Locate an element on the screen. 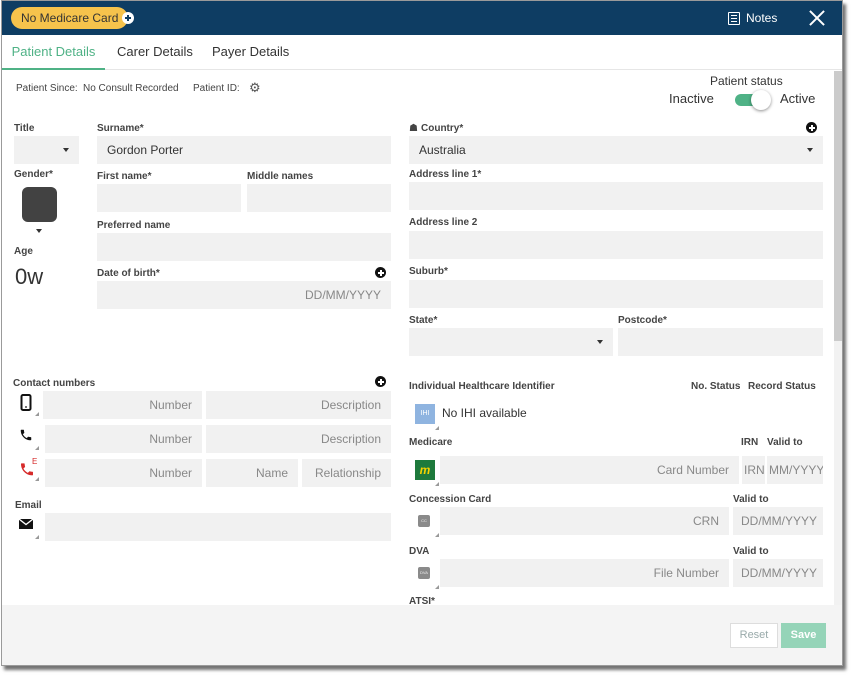 This screenshot has height=675, width=851. emergency-relationship-input: Relationship is located at coordinates (346, 473).